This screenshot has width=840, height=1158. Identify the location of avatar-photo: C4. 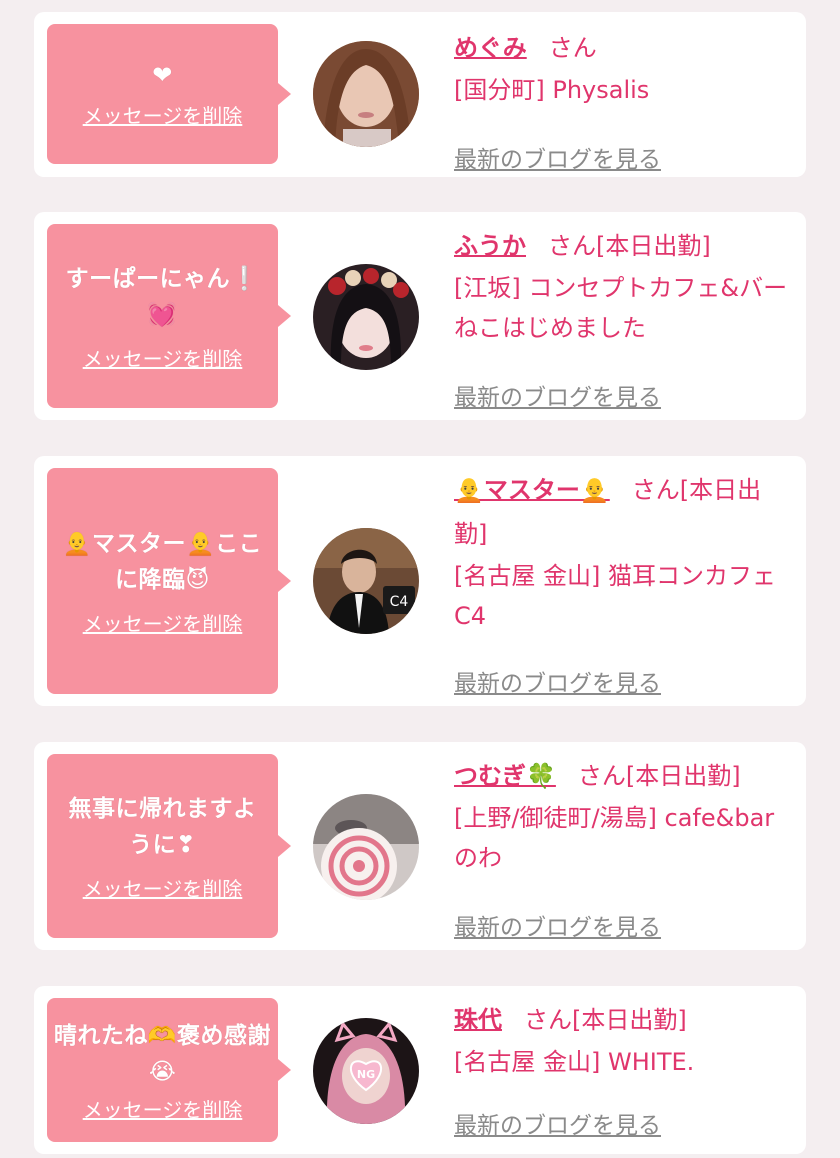
(366, 581).